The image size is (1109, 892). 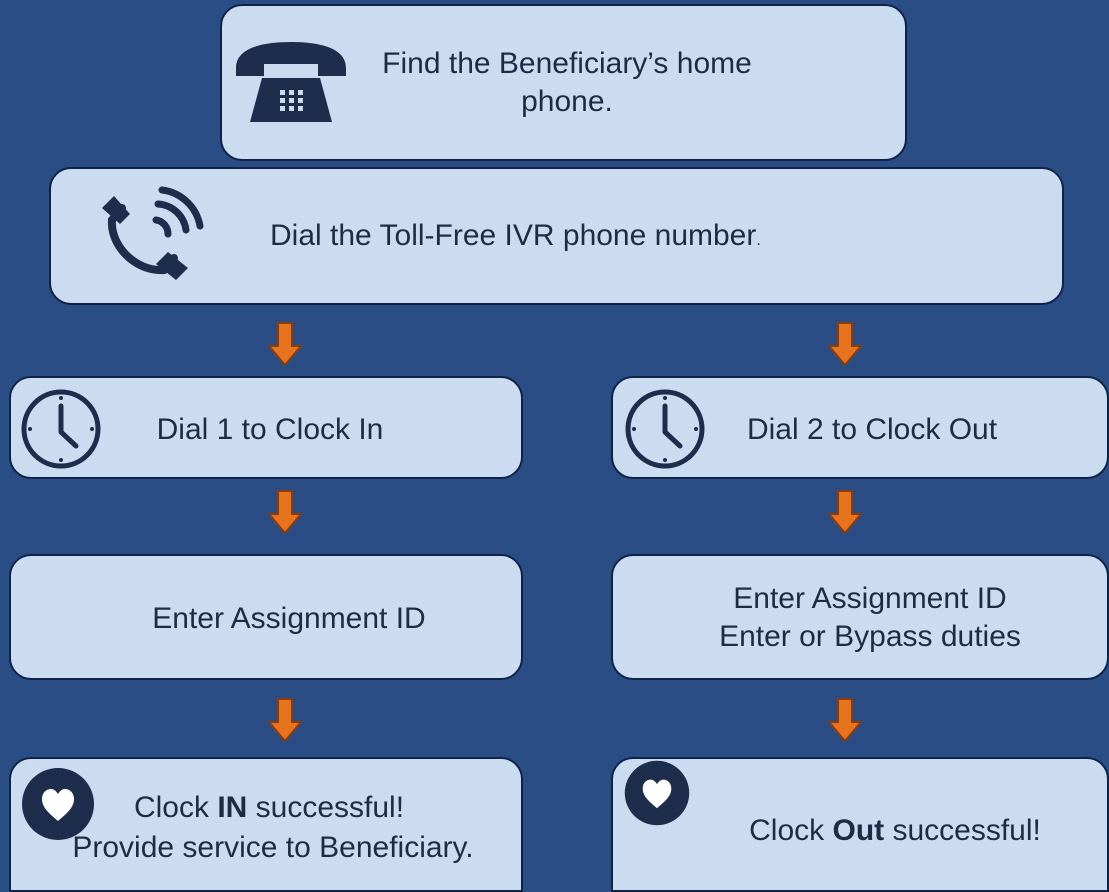 I want to click on step-success-out-text: Clock Out successful!, so click(x=895, y=831).